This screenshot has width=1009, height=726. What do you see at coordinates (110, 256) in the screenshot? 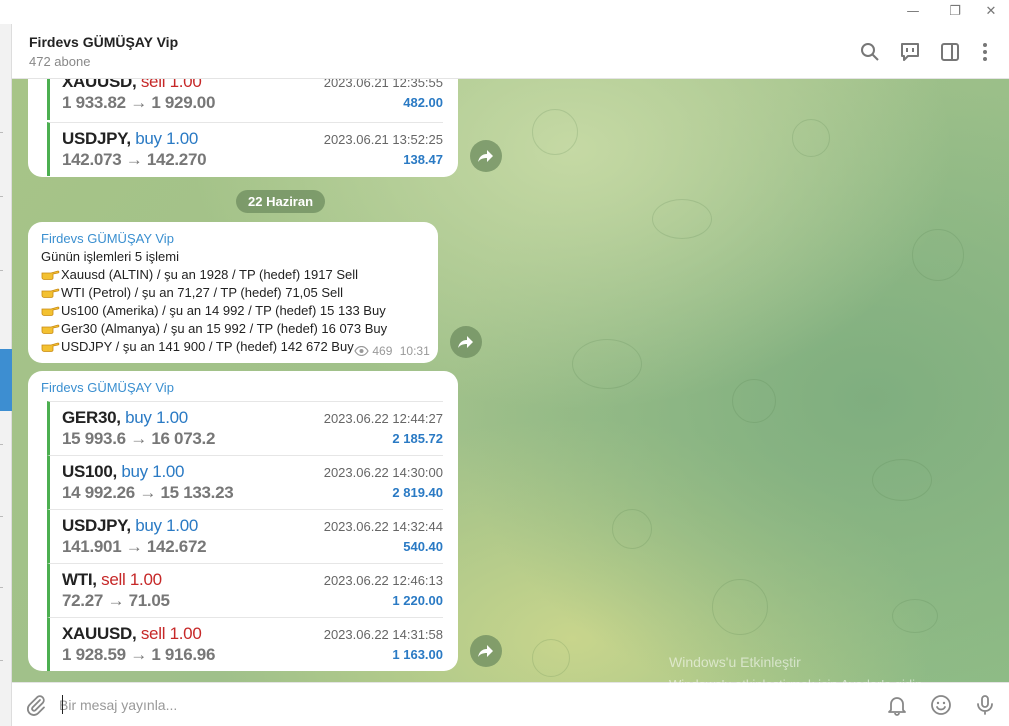
I see `message-intro: Günün işlemleri 5 işlemi` at bounding box center [110, 256].